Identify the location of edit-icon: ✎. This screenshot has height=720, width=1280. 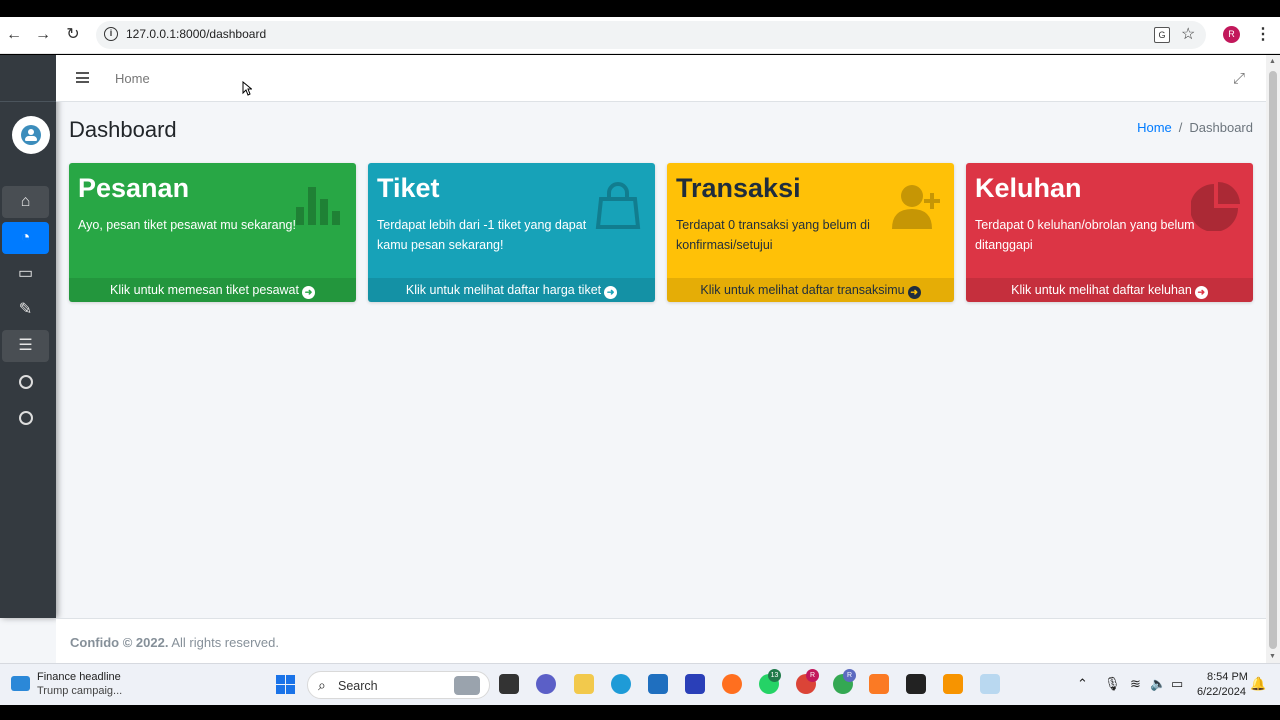
(25, 309).